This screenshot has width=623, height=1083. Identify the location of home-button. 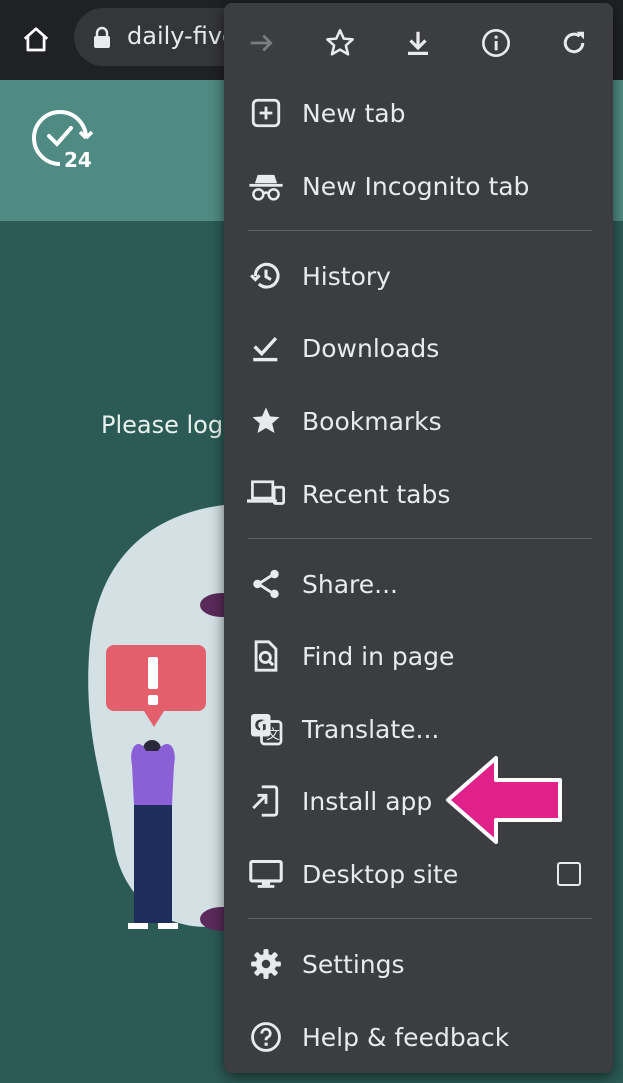
(36, 40).